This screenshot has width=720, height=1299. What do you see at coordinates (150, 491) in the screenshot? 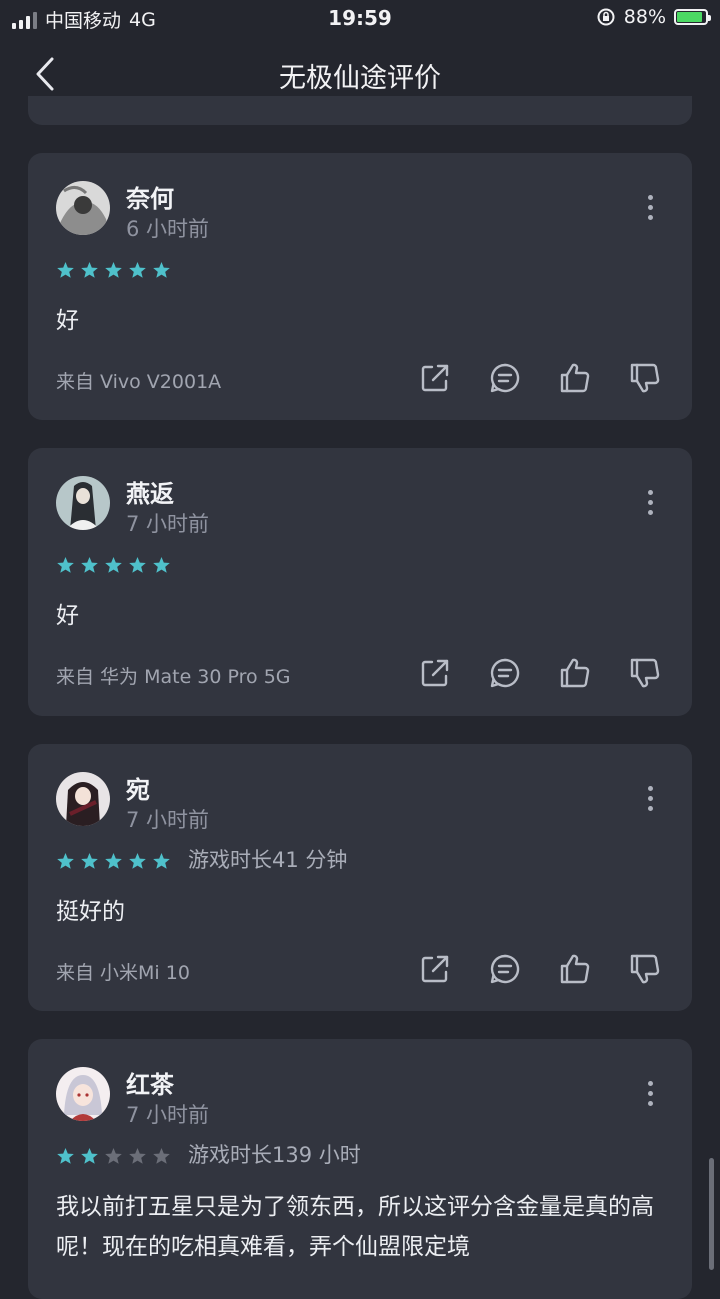
I see `username: 燕返` at bounding box center [150, 491].